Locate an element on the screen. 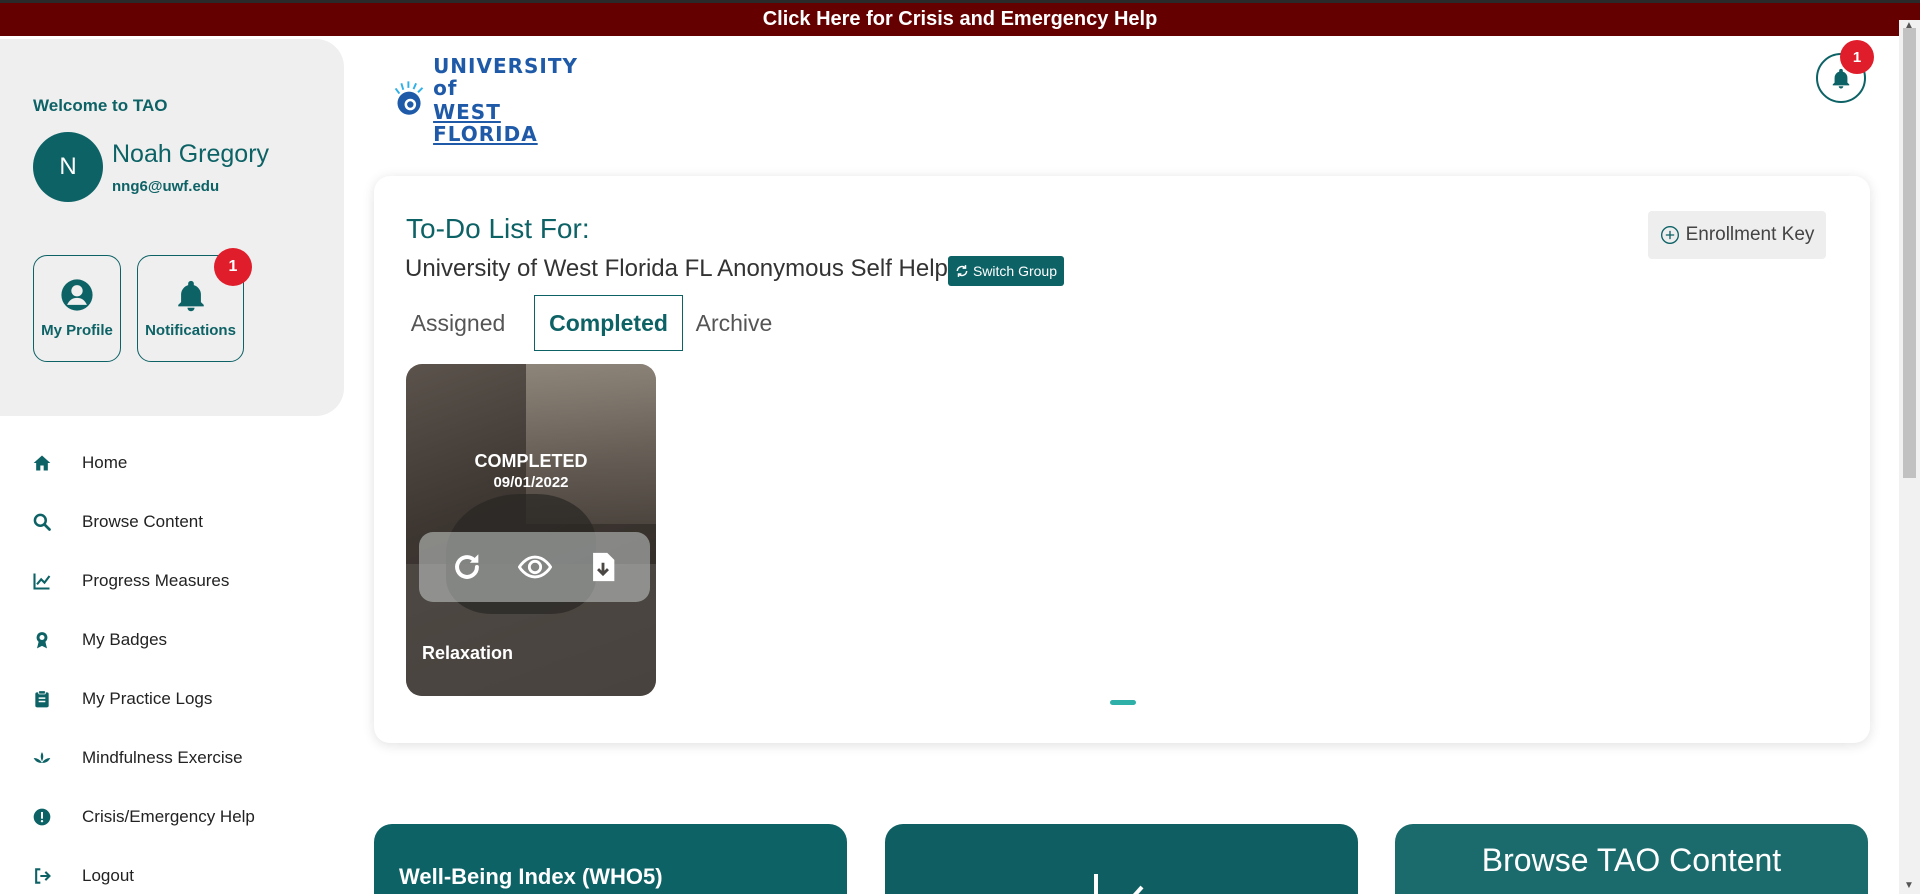 The width and height of the screenshot is (1920, 894). enrollment-key-button: Enrollment Key is located at coordinates (1737, 235).